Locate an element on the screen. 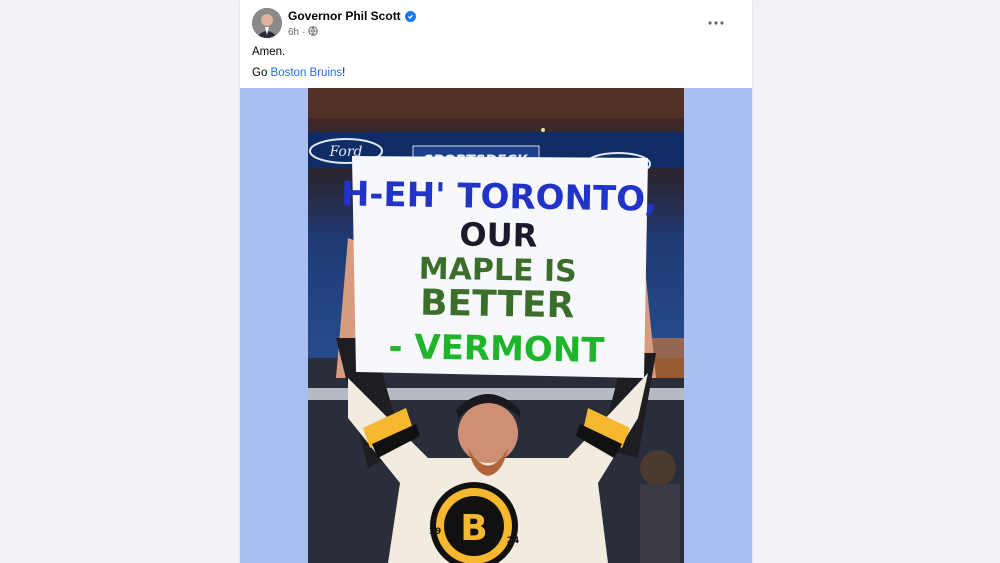 This screenshot has width=1000, height=563. sign-line-4: BETTER is located at coordinates (497, 305).